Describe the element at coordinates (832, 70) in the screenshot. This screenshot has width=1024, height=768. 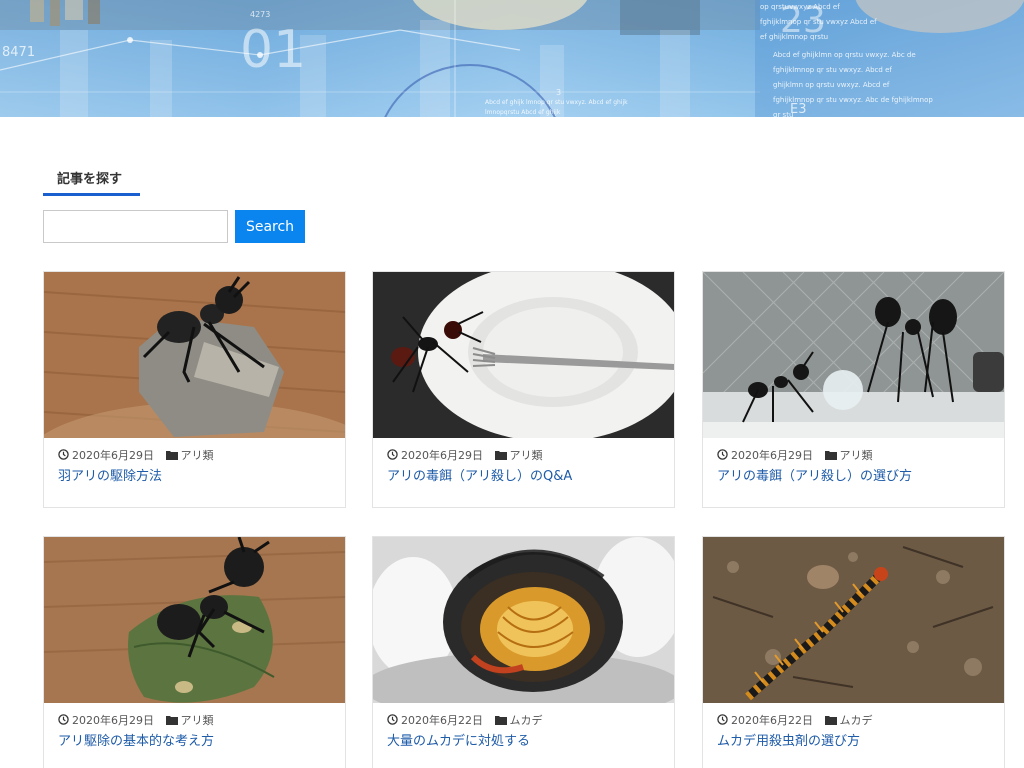
I see `banner-text-line: fghijklmnop qr stu vwxyz. Abcd ef` at that location.